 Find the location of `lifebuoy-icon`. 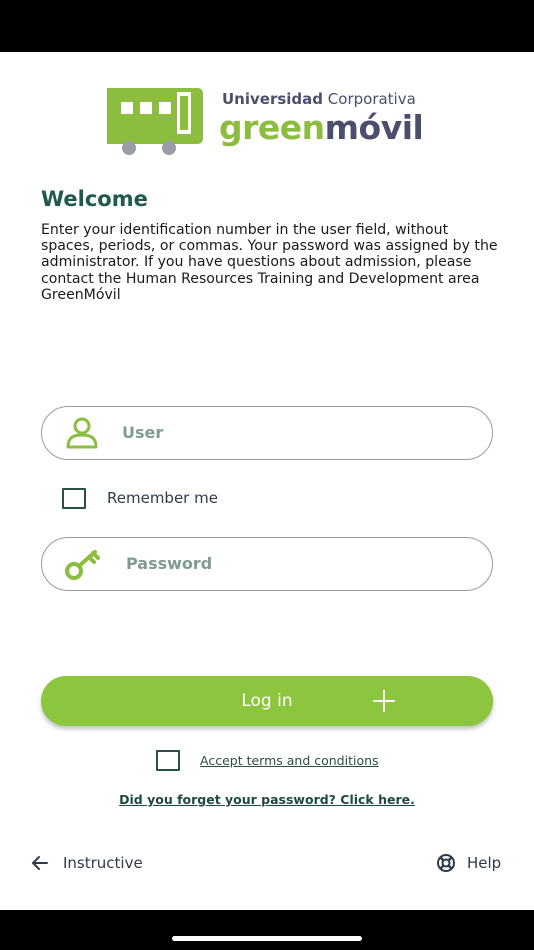

lifebuoy-icon is located at coordinates (446, 863).